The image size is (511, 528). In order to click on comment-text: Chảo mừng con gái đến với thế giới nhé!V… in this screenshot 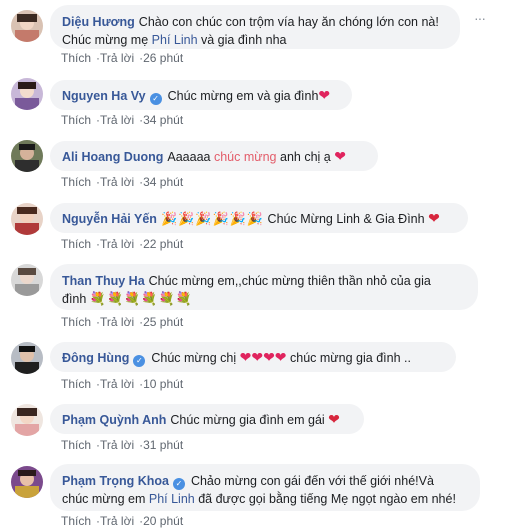, I will do `click(312, 481)`.